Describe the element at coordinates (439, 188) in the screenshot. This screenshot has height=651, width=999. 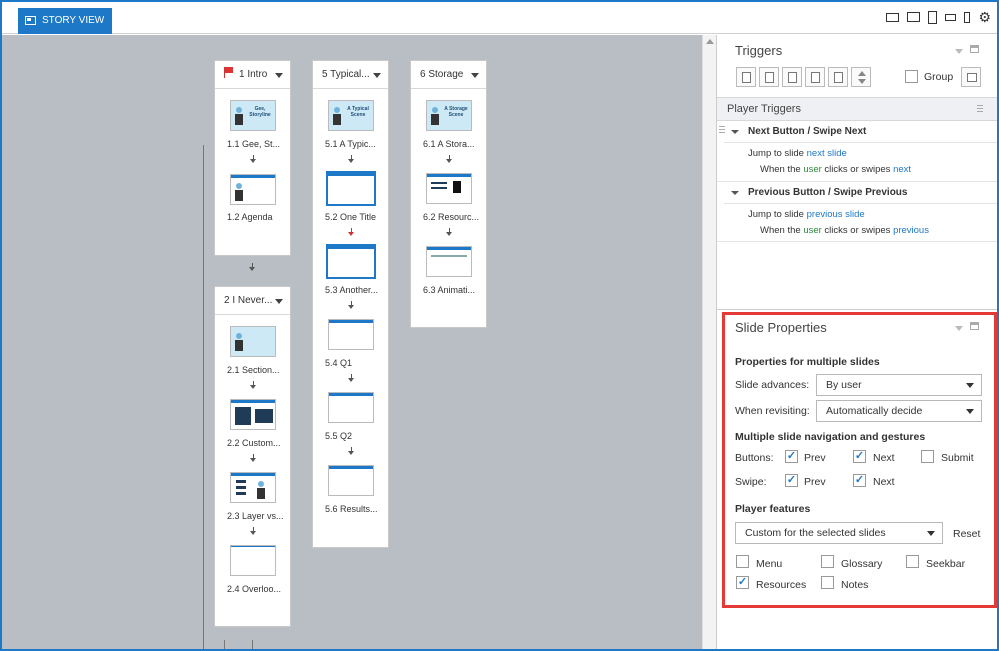
I see `text-line` at that location.